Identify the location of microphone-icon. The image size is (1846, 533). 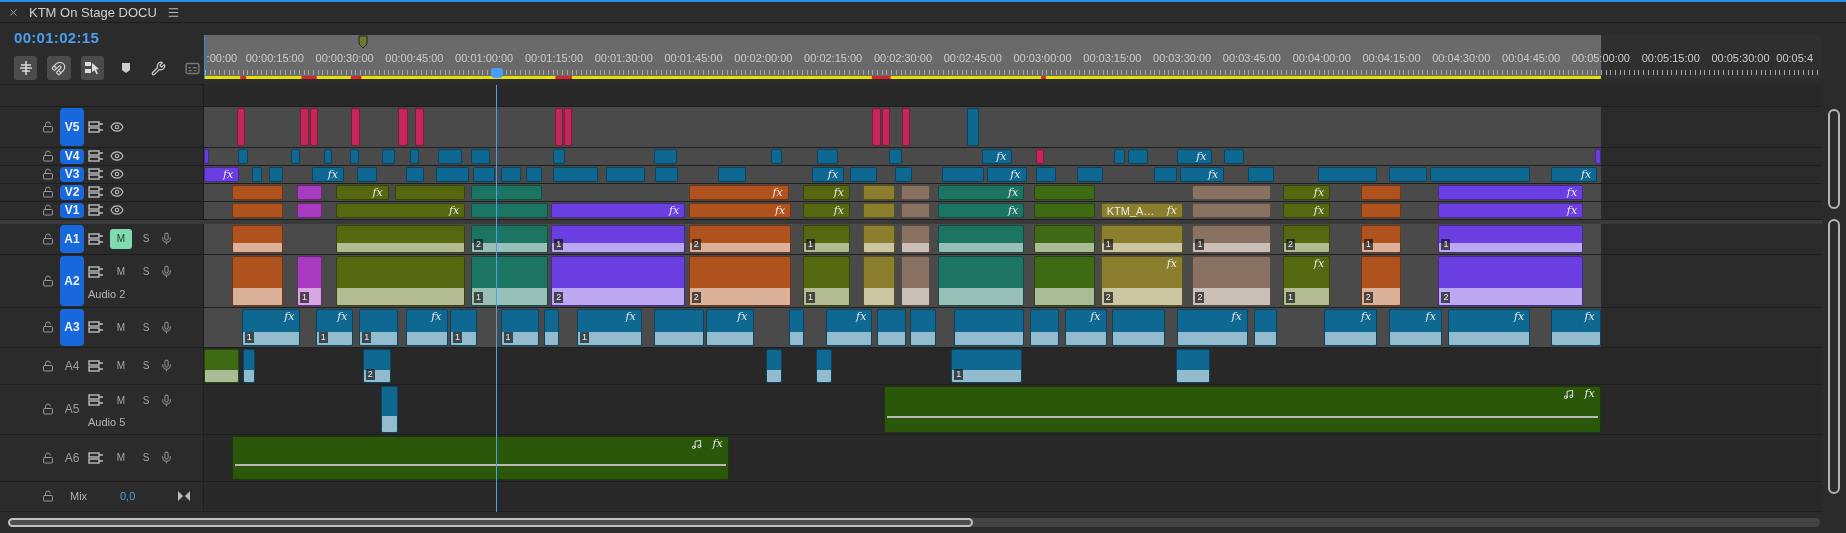
(166, 400).